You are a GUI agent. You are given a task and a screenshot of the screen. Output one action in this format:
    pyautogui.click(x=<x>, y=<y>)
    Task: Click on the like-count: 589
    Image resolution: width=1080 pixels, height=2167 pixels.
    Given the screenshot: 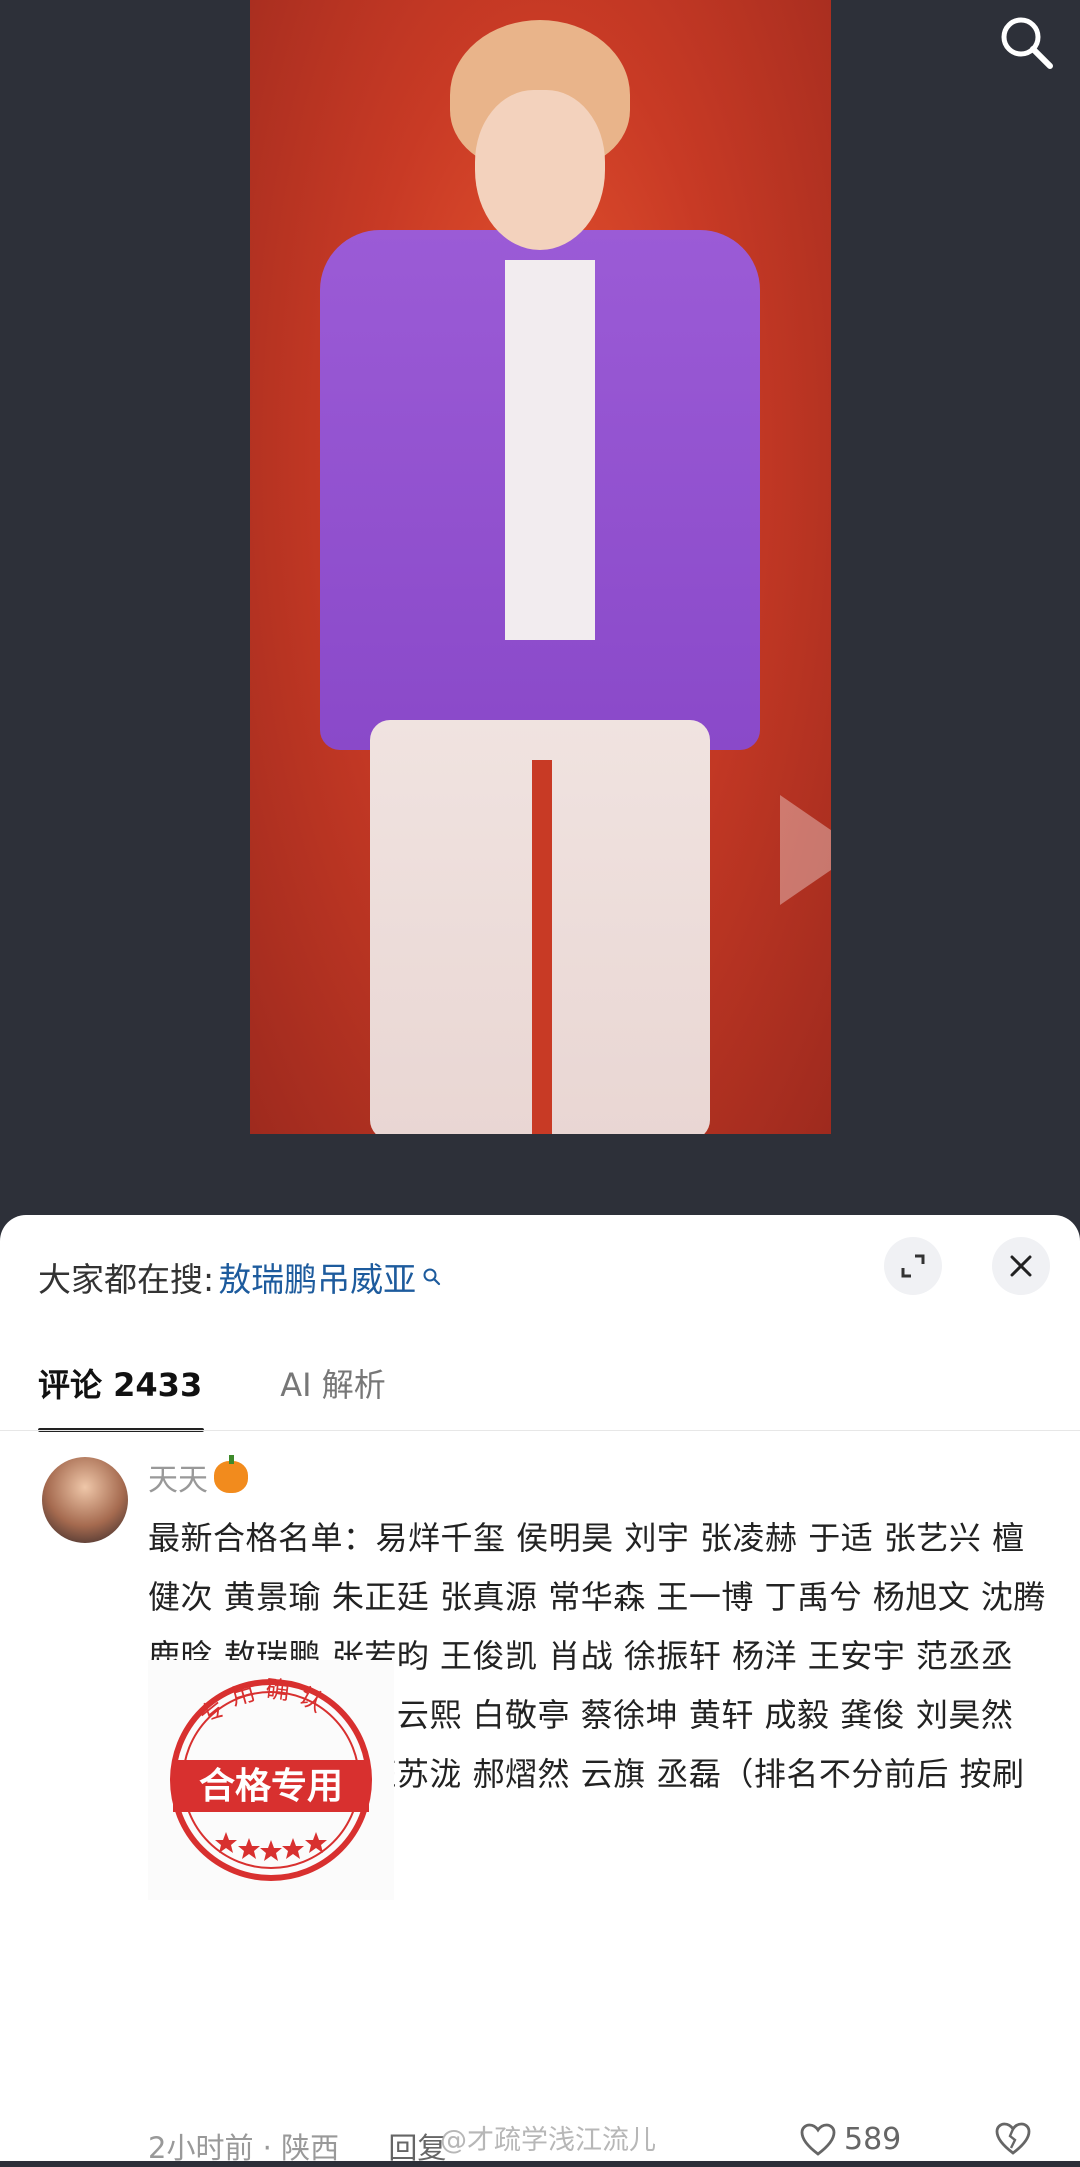 What is the action you would take?
    pyautogui.click(x=873, y=2139)
    